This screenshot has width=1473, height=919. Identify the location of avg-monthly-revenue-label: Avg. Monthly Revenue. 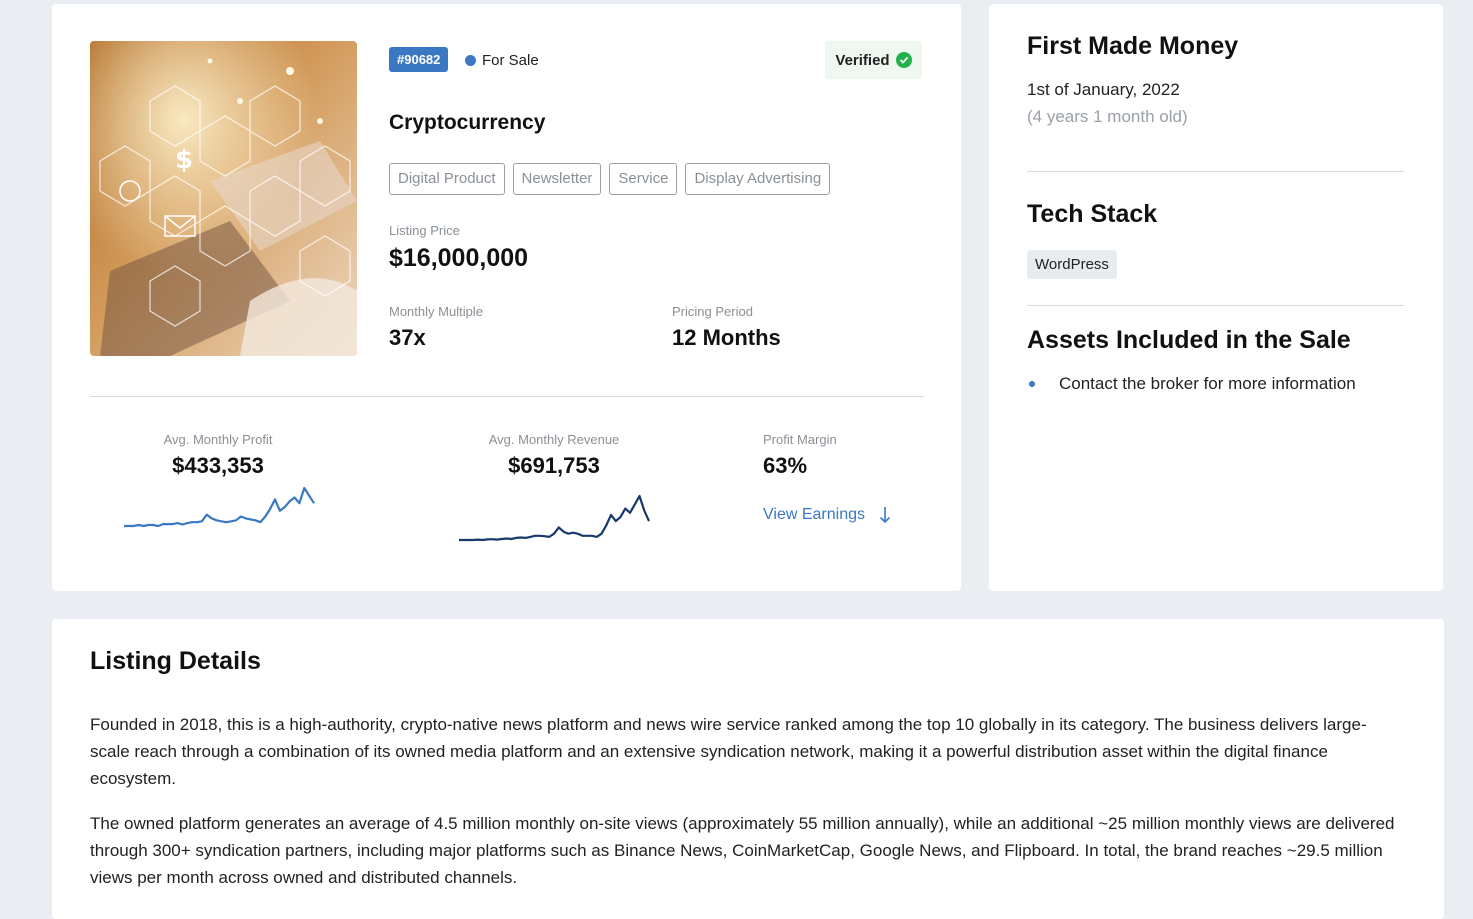
(554, 439).